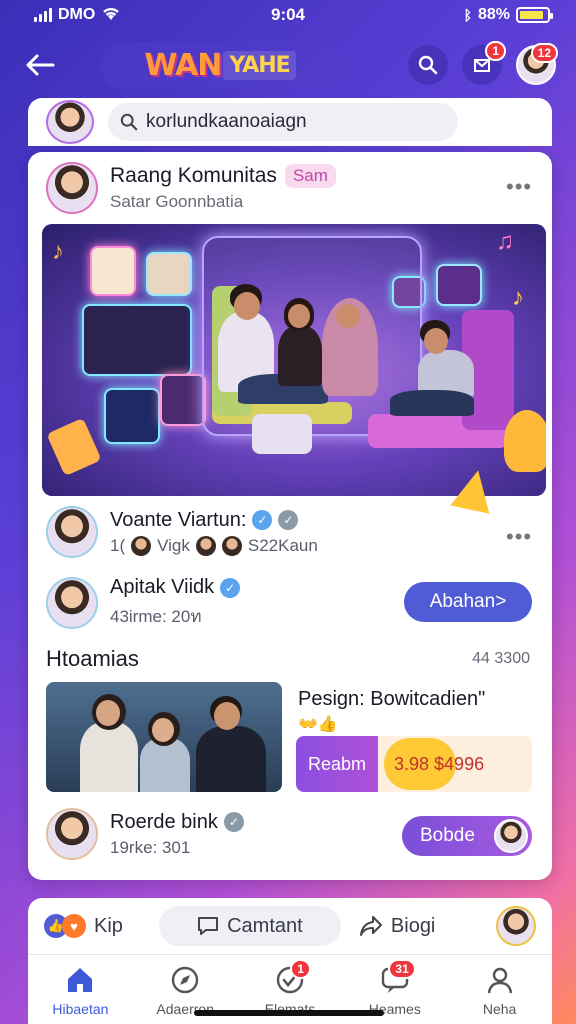  Describe the element at coordinates (80, 1009) in the screenshot. I see `nav-label-home: Hibaetan` at that location.